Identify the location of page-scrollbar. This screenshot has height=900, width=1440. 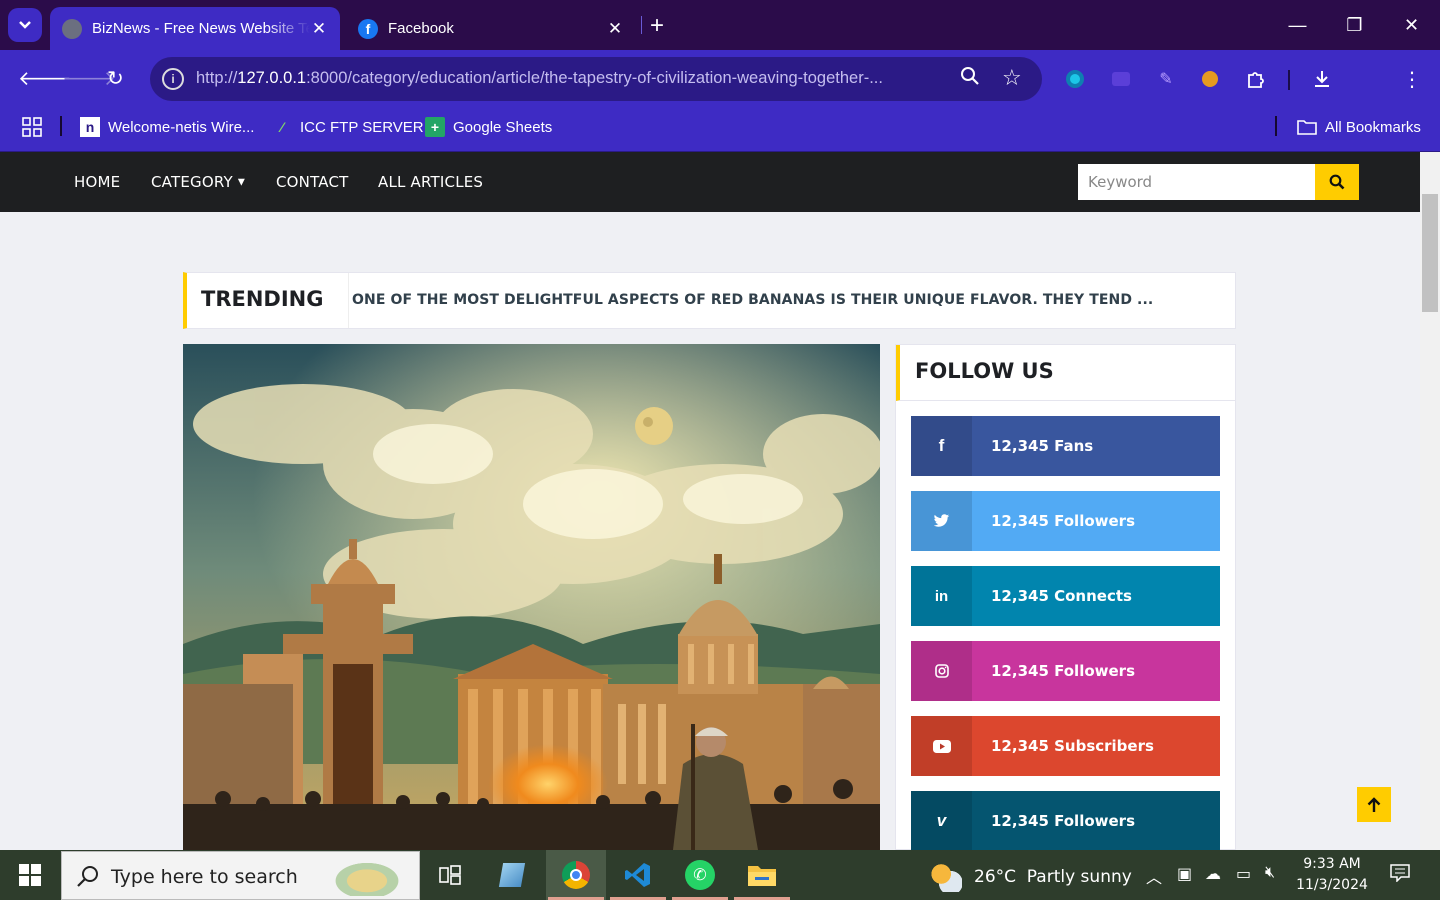
(1430, 501).